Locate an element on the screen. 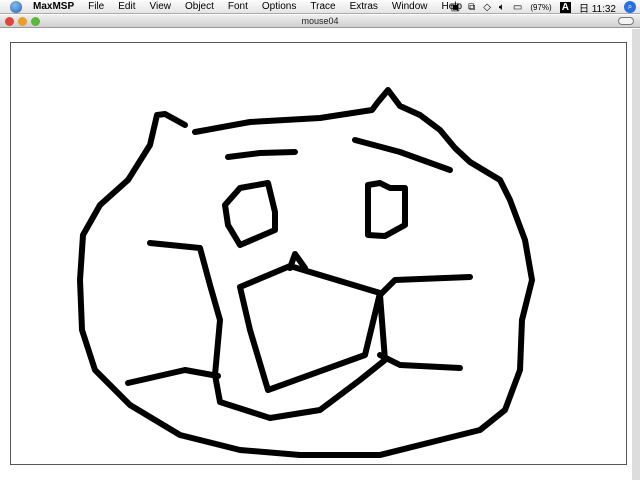 The height and width of the screenshot is (480, 640). right-eye is located at coordinates (386, 209).